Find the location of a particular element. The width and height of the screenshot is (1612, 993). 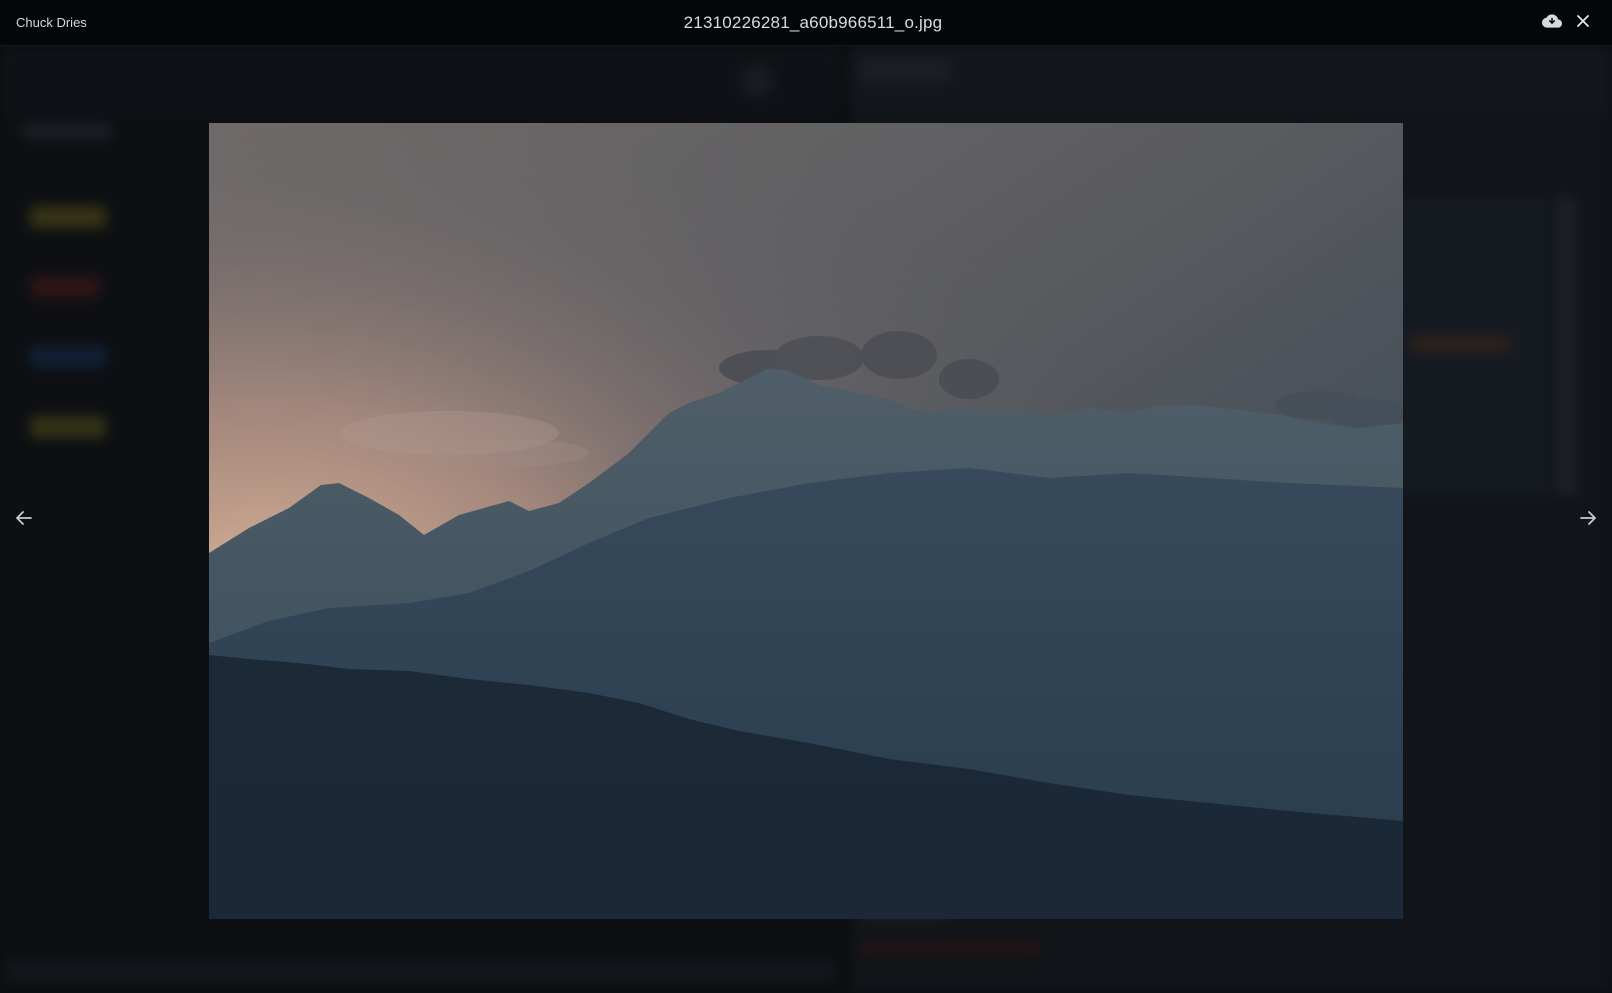

background-swatch-yellow is located at coordinates (68, 217).